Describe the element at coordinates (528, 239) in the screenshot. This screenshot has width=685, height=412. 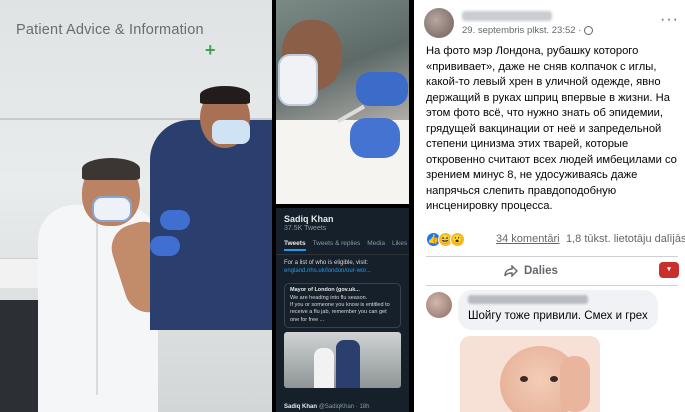
I see `comments-count: 34 komentāri` at that location.